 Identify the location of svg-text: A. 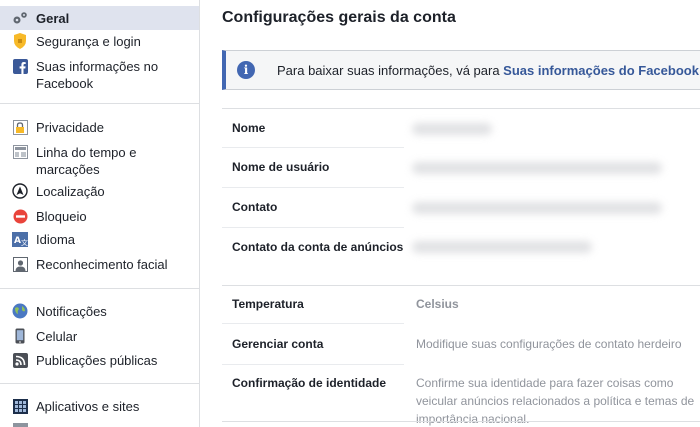
(17, 241).